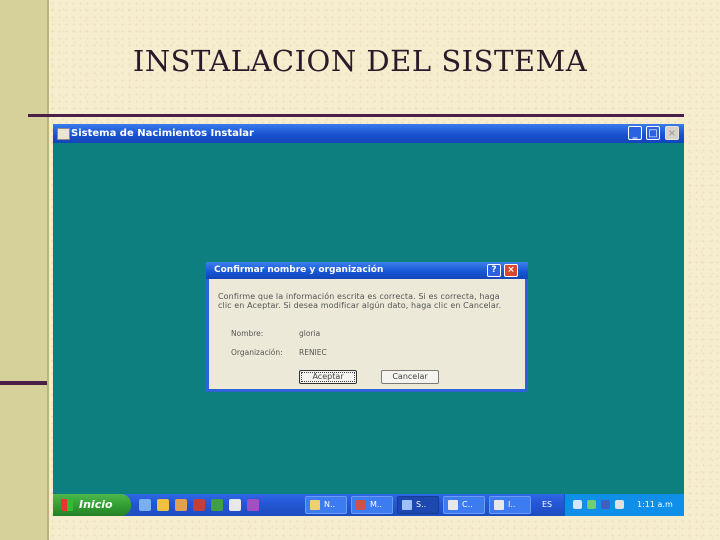 The width and height of the screenshot is (720, 540). What do you see at coordinates (368, 133) in the screenshot?
I see `window-titlebar: Sistema de Nacimientos Instalar _ □ ×` at bounding box center [368, 133].